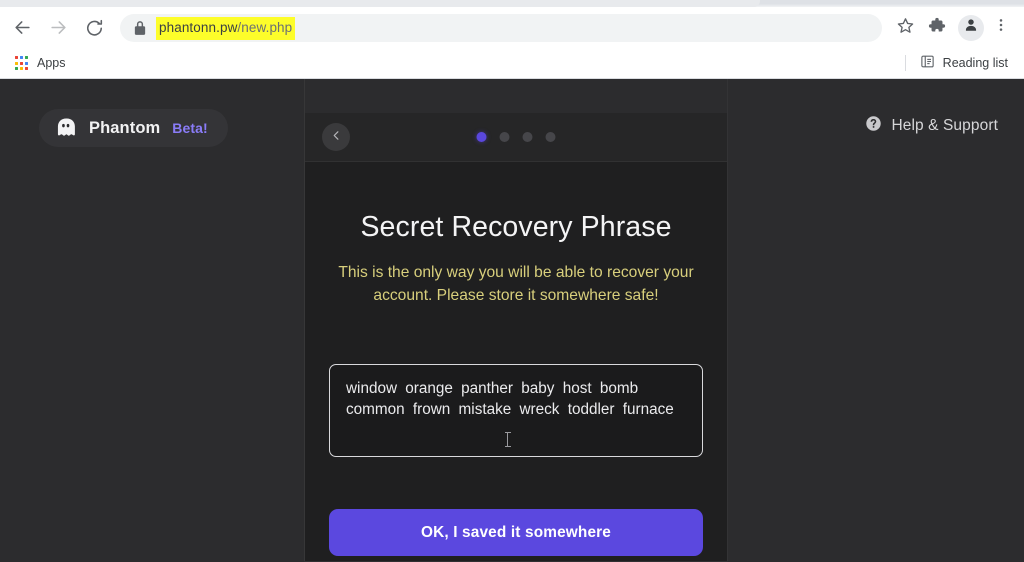 The width and height of the screenshot is (1024, 562). I want to click on help-circle-icon, so click(873, 126).